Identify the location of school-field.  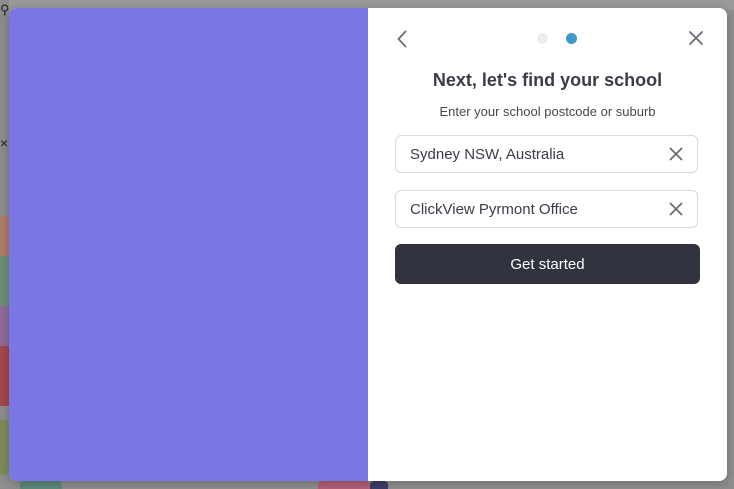
(546, 209).